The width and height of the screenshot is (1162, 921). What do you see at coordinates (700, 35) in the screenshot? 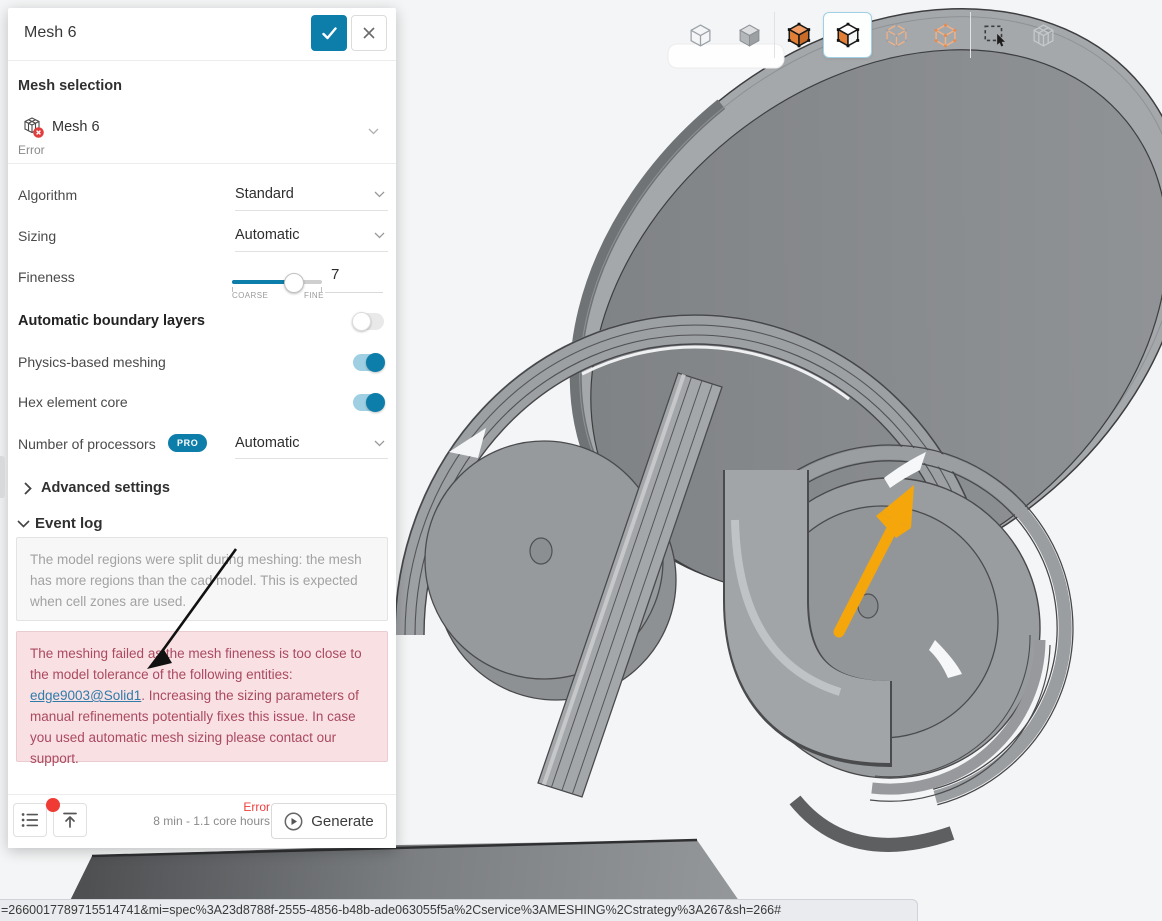
I see `wireframe-cube-icon` at bounding box center [700, 35].